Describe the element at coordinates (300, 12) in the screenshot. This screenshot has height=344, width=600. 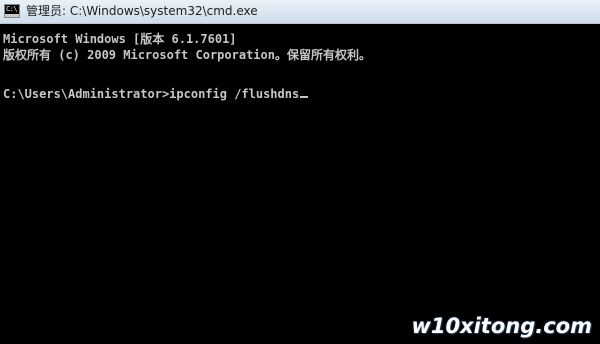
I see `title-bar: C:\ 管理员: C:\Windows\system32\cmd.exe` at that location.